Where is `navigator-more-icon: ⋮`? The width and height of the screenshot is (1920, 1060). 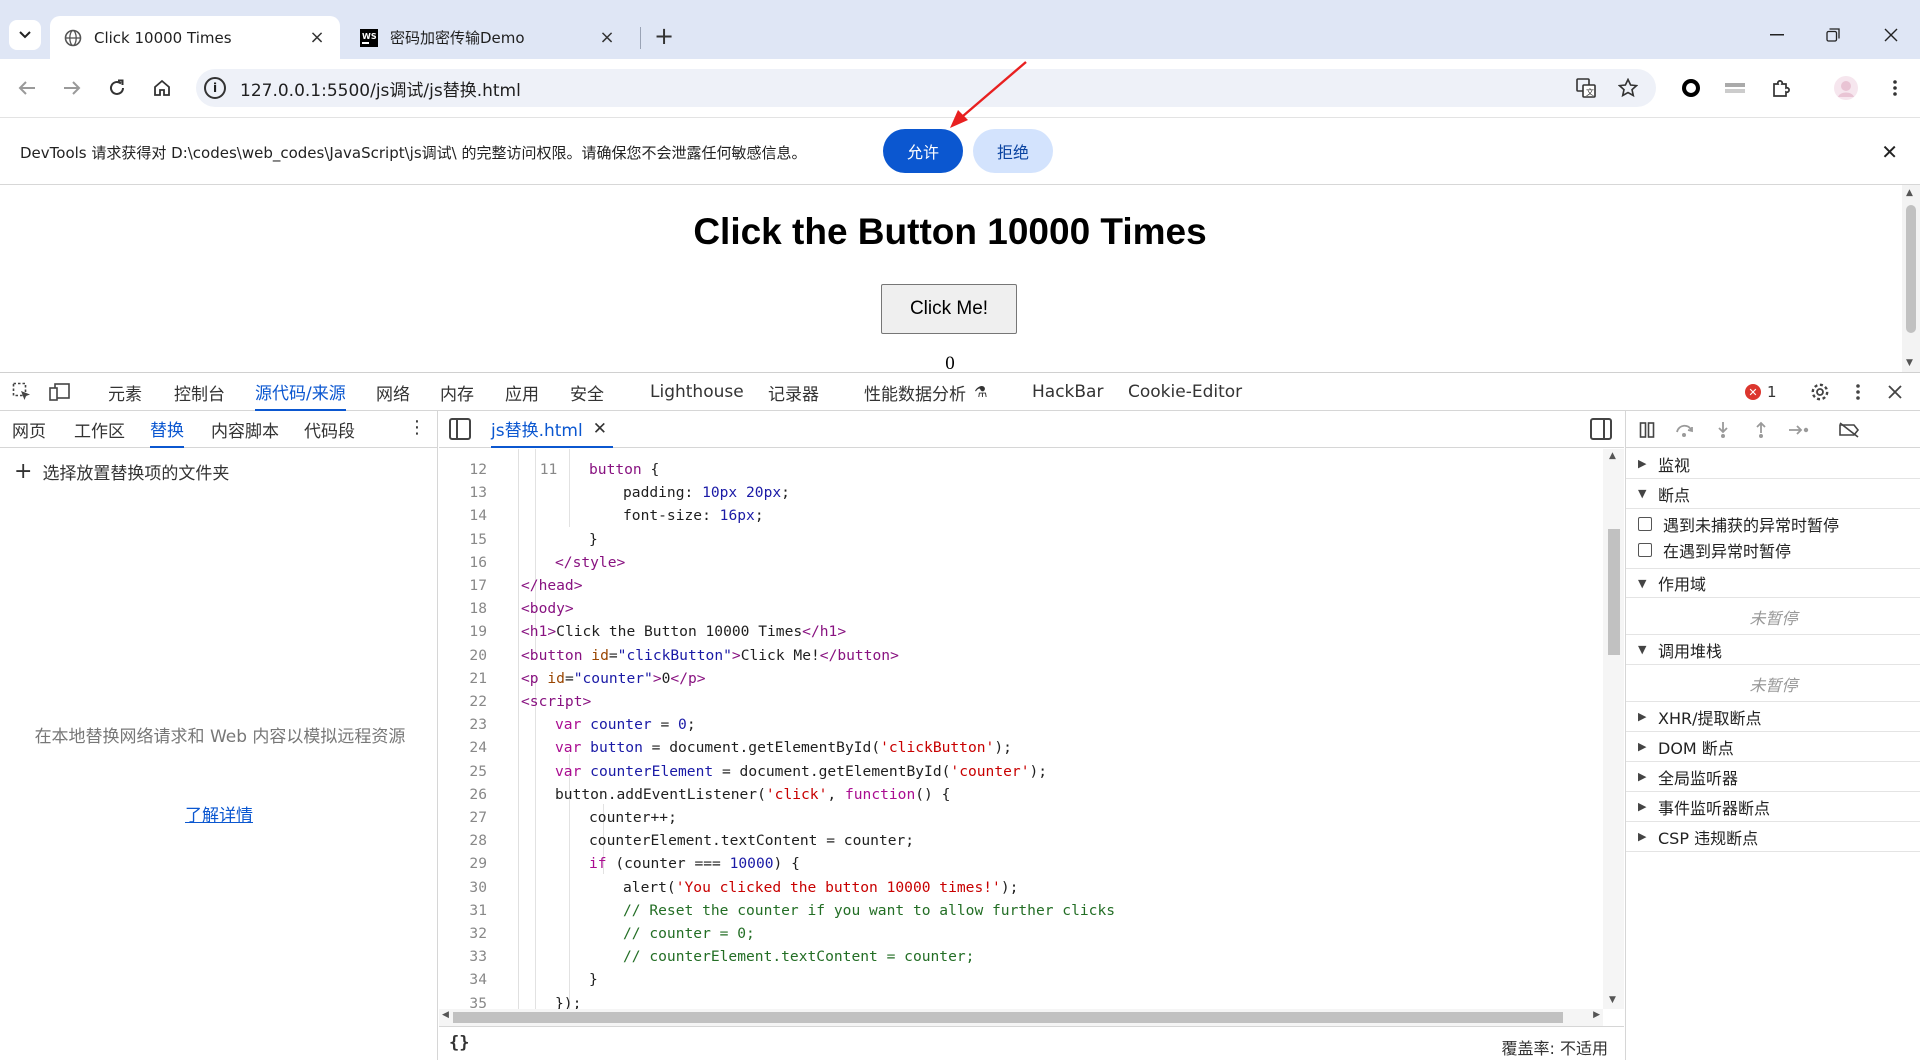
navigator-more-icon: ⋮ is located at coordinates (417, 427).